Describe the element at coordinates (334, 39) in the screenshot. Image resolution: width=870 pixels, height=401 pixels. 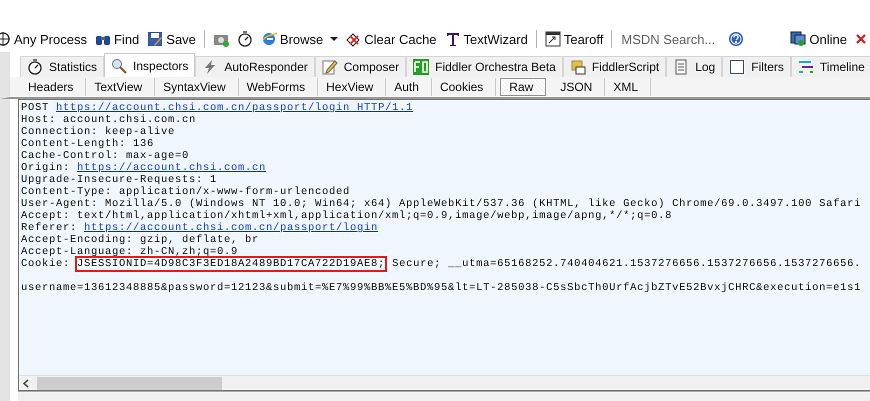
I see `dropdown-caret-icon` at that location.